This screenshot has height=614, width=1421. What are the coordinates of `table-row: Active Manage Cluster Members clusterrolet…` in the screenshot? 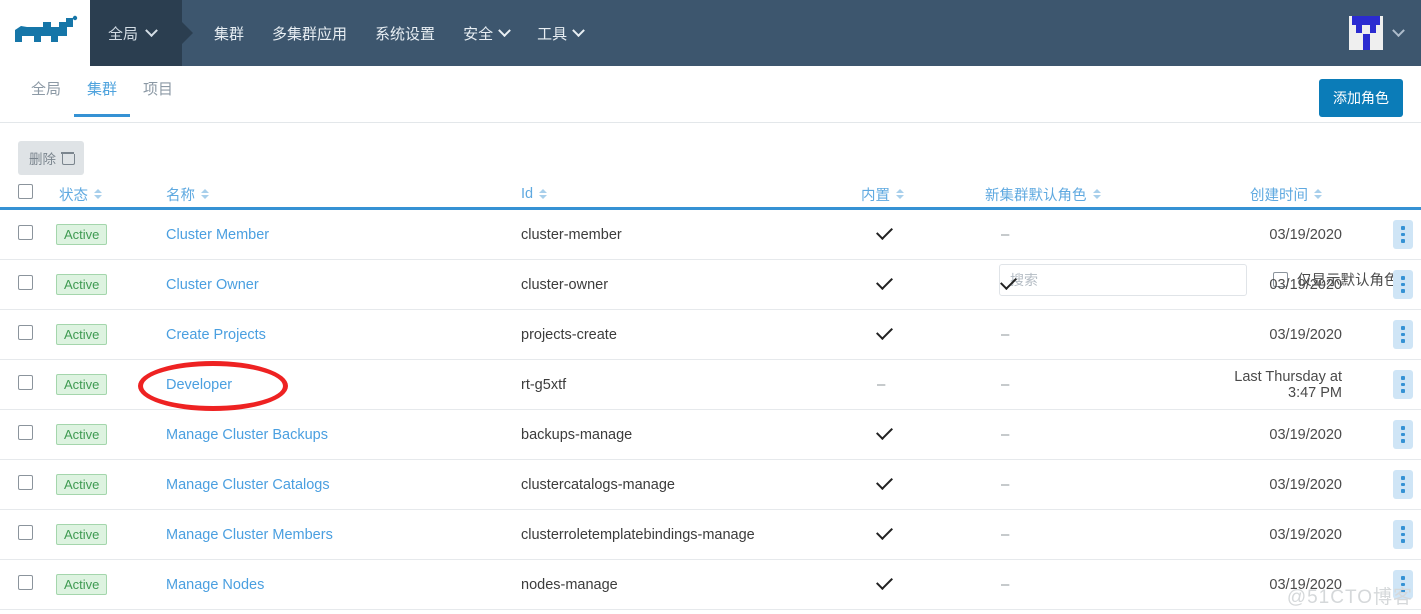 It's located at (710, 535).